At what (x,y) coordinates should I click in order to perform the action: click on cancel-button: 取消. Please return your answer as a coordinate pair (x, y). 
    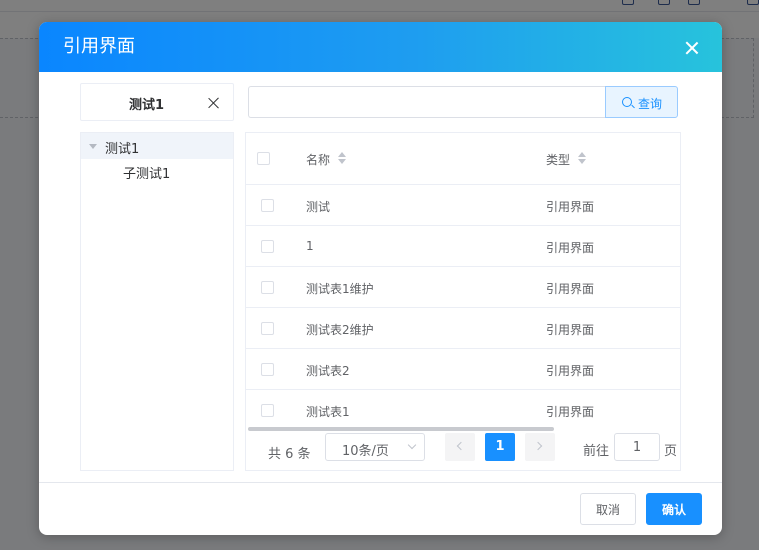
    Looking at the image, I should click on (608, 509).